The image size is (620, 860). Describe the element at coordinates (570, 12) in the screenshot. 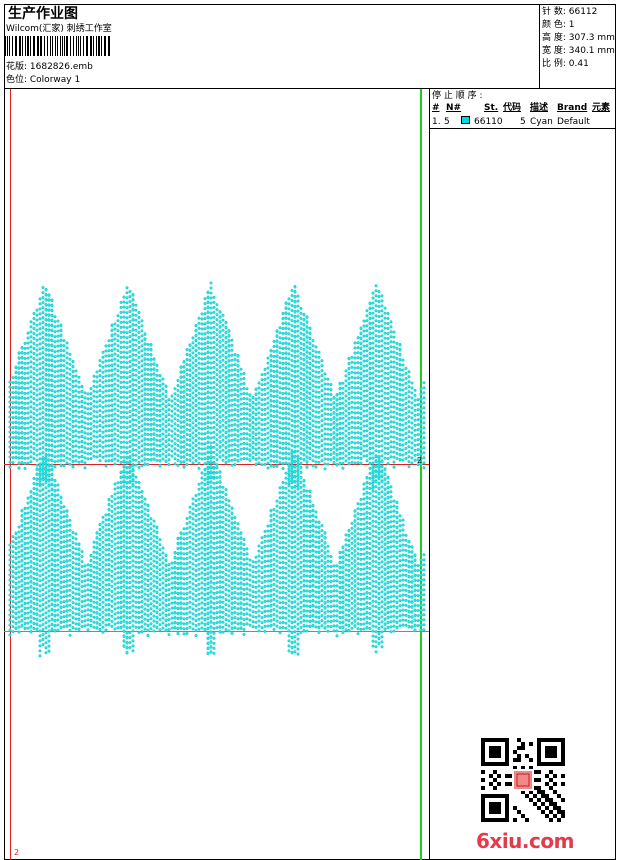

I see `stitch-count: 针 数: 66112` at that location.